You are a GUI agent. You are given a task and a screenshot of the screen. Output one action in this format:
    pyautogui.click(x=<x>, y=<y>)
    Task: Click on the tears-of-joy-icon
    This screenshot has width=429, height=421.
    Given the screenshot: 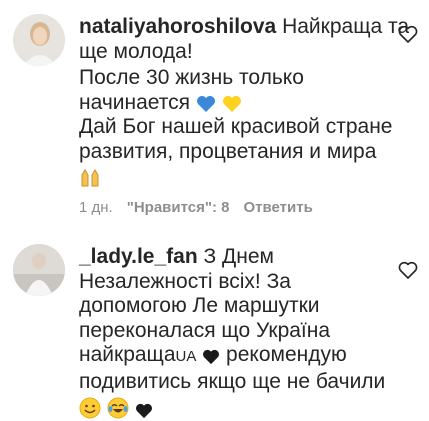 What is the action you would take?
    pyautogui.click(x=118, y=408)
    